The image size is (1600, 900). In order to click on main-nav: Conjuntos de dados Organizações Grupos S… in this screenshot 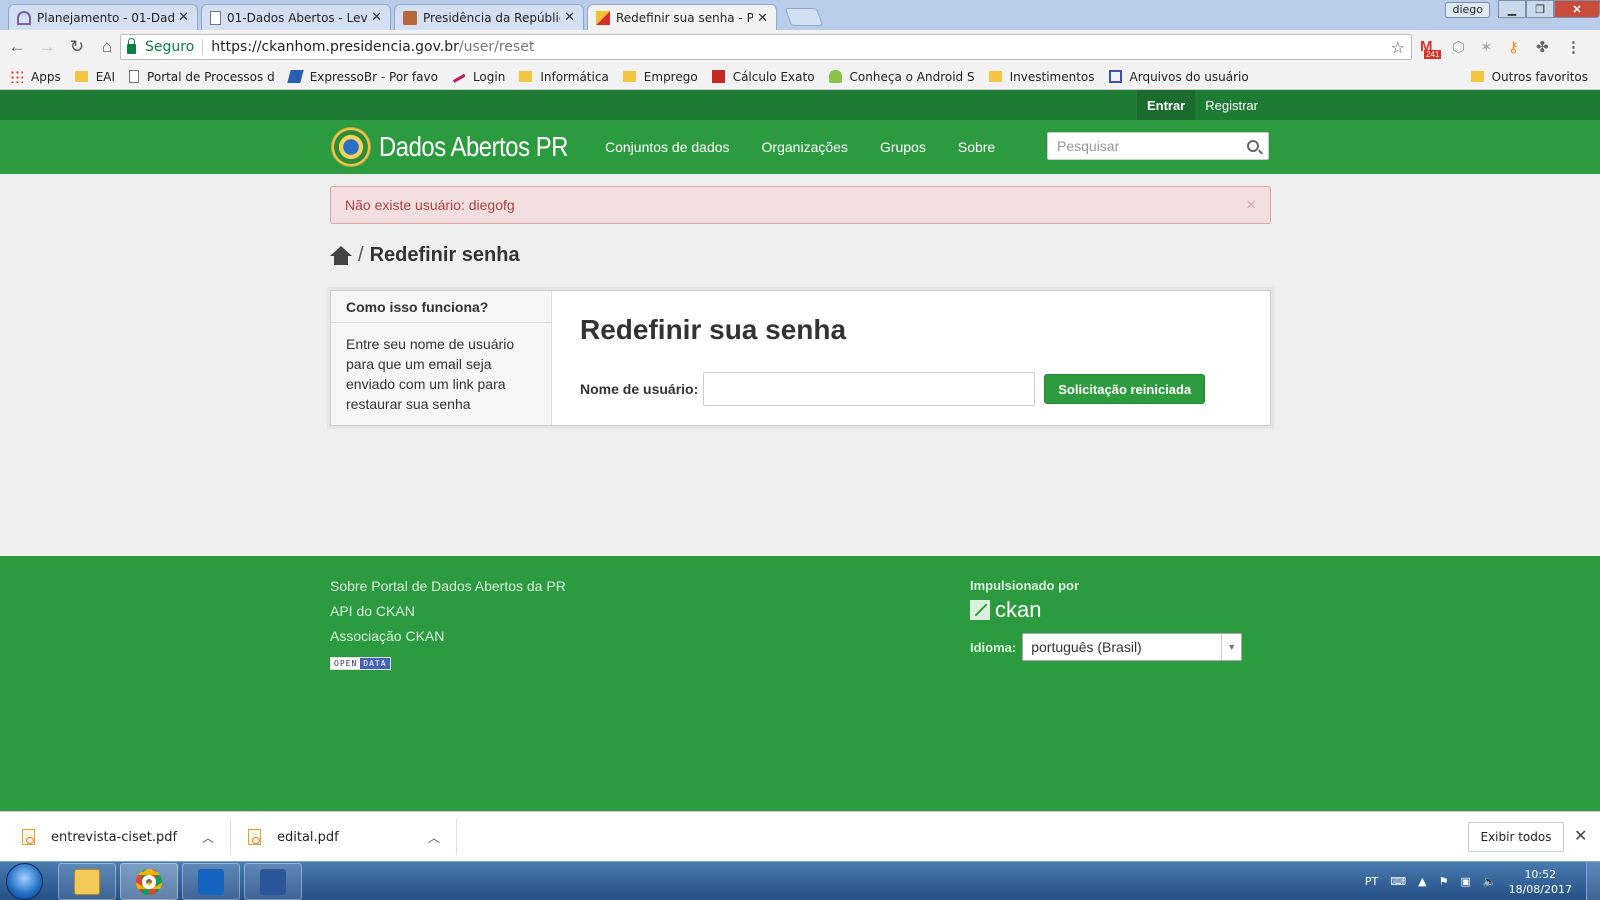, I will do `click(816, 147)`.